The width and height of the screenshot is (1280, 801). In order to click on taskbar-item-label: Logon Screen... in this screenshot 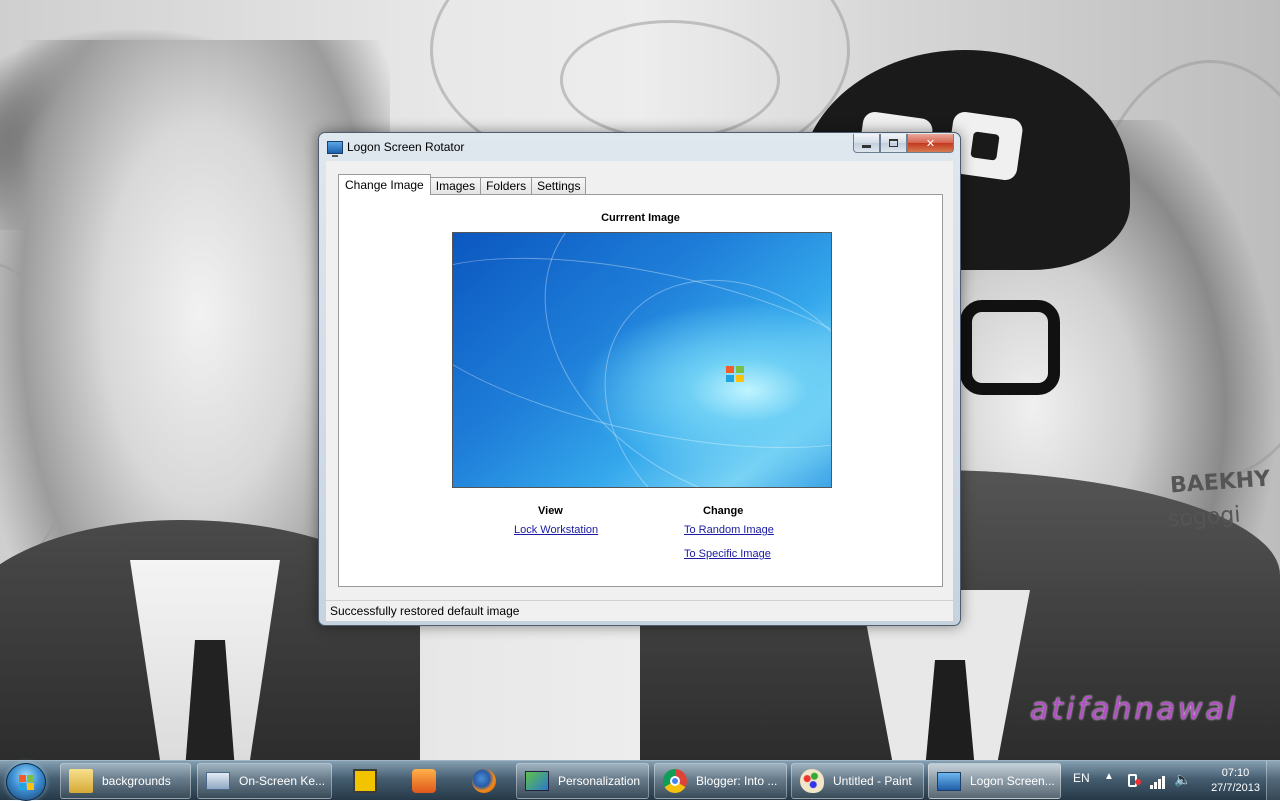, I will do `click(1012, 781)`.